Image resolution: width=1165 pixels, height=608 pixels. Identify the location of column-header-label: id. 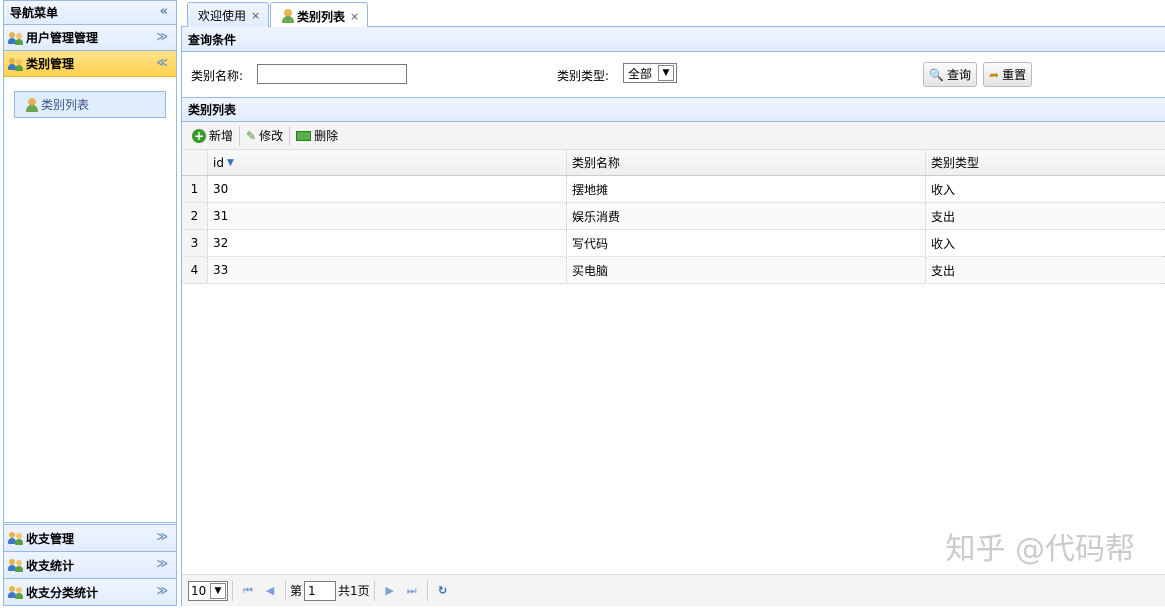
(218, 162).